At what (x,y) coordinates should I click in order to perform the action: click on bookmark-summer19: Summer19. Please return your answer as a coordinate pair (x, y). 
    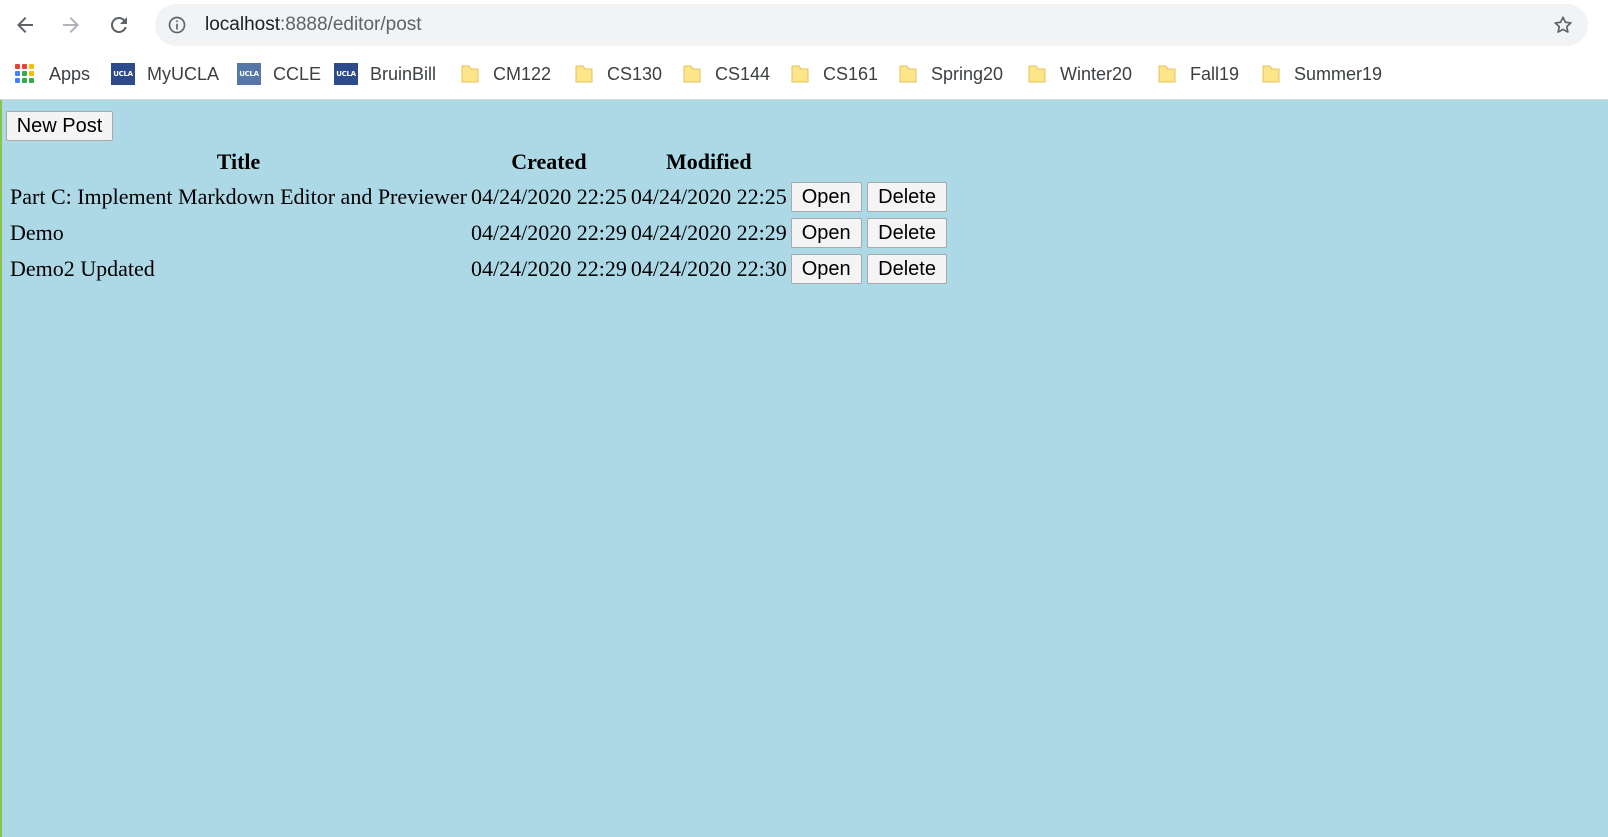
    Looking at the image, I should click on (1321, 74).